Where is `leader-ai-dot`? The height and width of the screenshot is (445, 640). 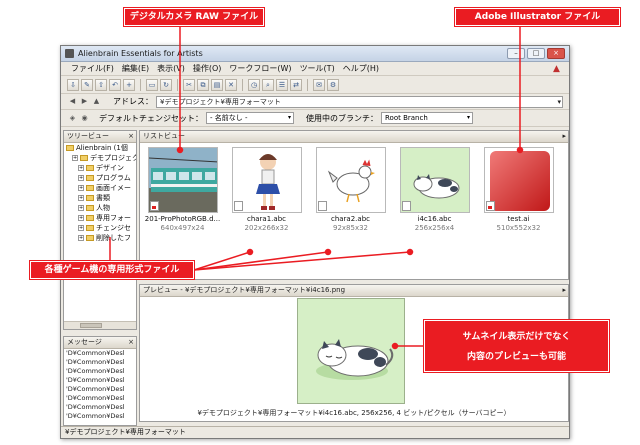
leader-ai-dot is located at coordinates (520, 150).